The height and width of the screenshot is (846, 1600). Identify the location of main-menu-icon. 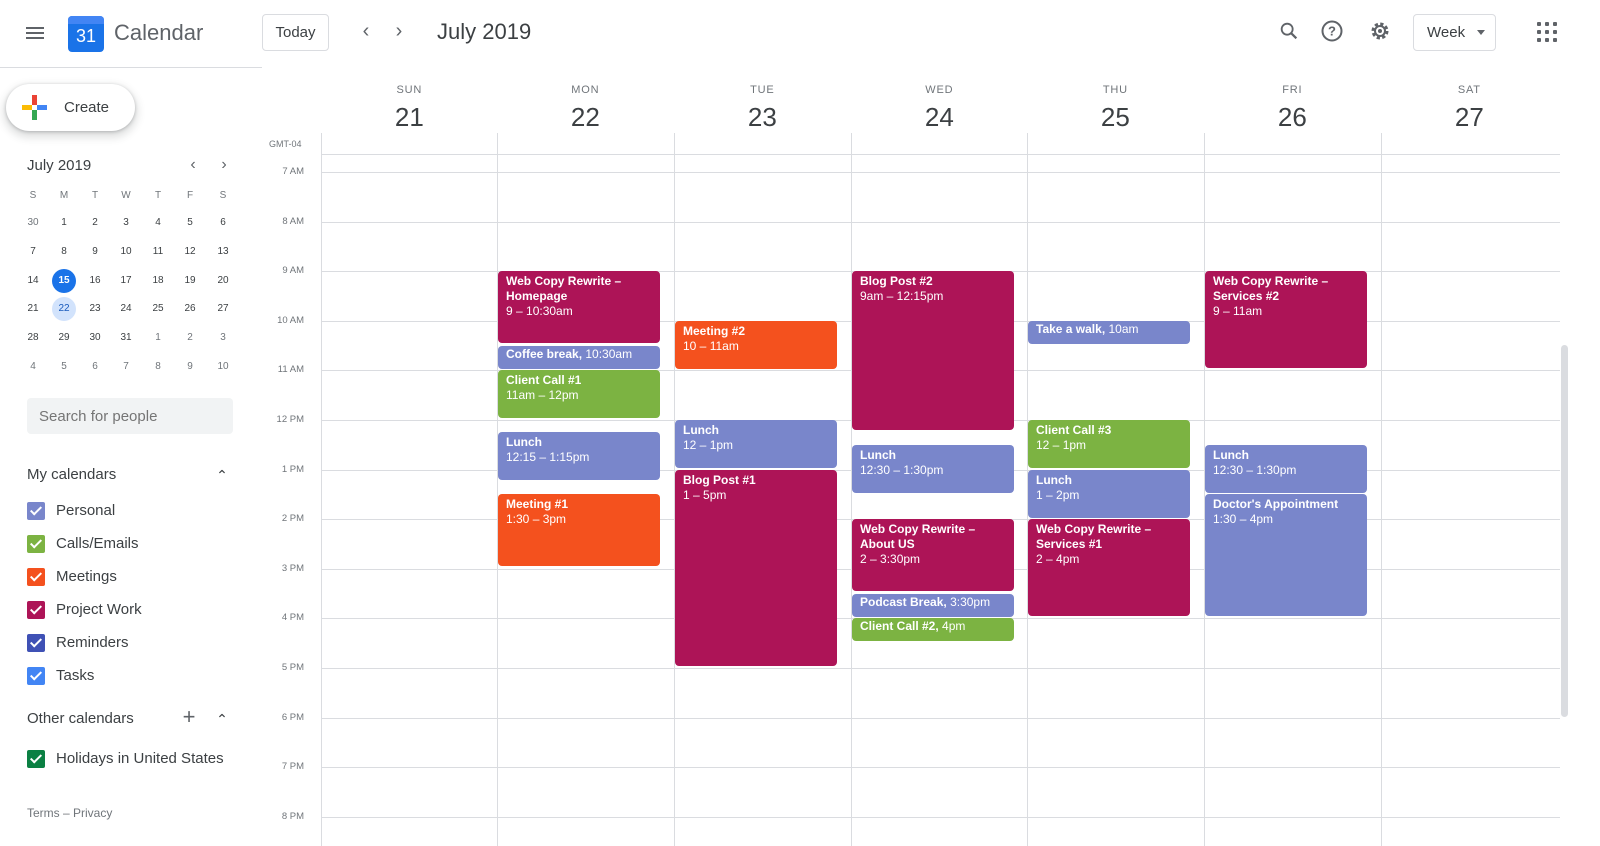
(35, 33).